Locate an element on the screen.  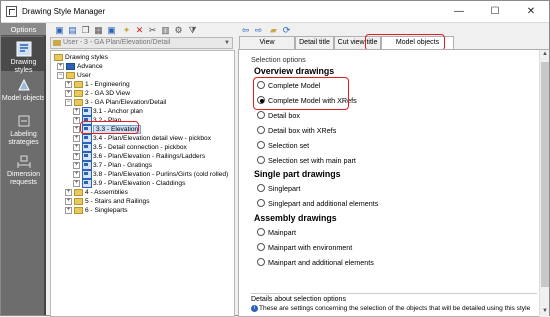
tree-node-label: 4 - Assemblies is located at coordinates (106, 192).